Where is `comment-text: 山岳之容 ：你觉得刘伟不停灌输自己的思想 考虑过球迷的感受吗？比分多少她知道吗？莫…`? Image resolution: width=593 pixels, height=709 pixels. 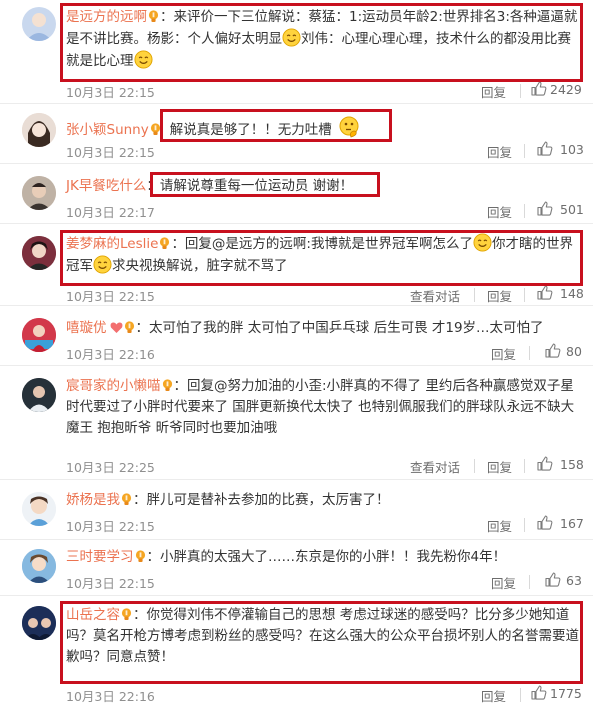
comment-text: 山岳之容 ：你觉得刘伟不停灌输自己的思想 考虑过球迷的感受吗？比分多少她知道吗？莫… is located at coordinates (322, 636).